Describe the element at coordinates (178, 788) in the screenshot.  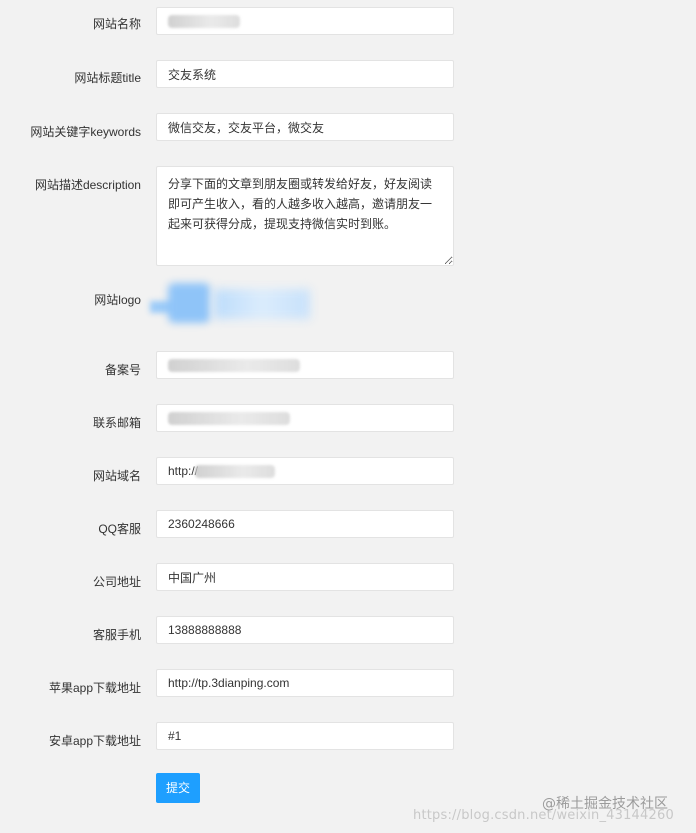
I see `submit-button: 提交` at that location.